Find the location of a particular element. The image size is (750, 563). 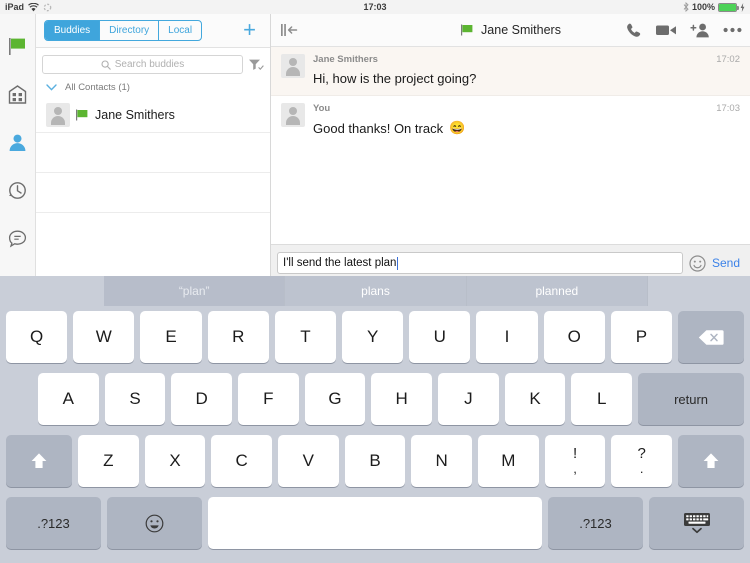

rail-item-chats is located at coordinates (18, 238).